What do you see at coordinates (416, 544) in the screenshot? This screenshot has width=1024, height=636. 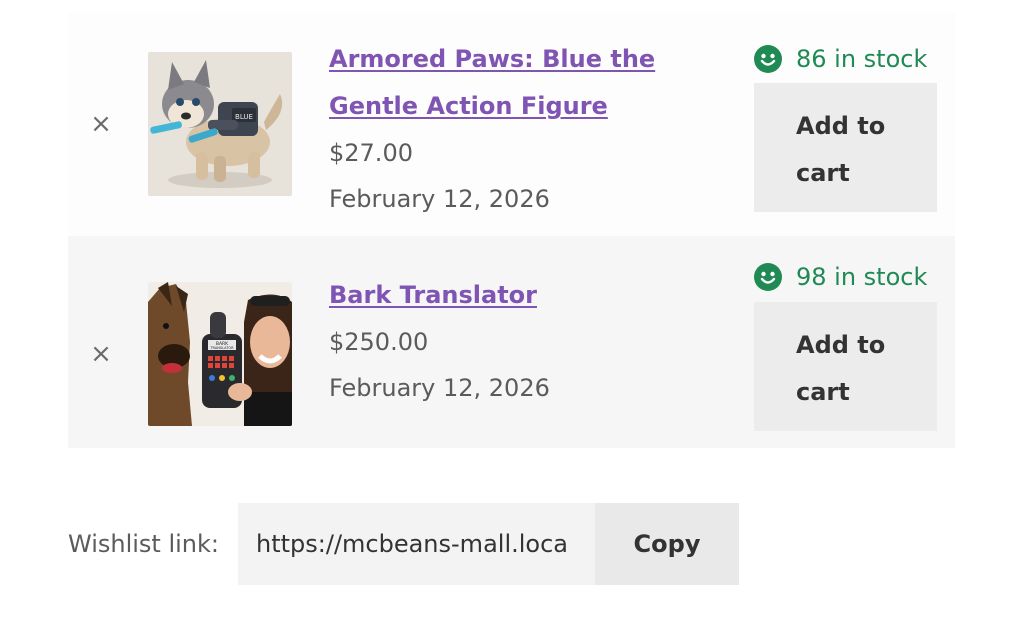 I see `wishlist-link-input` at bounding box center [416, 544].